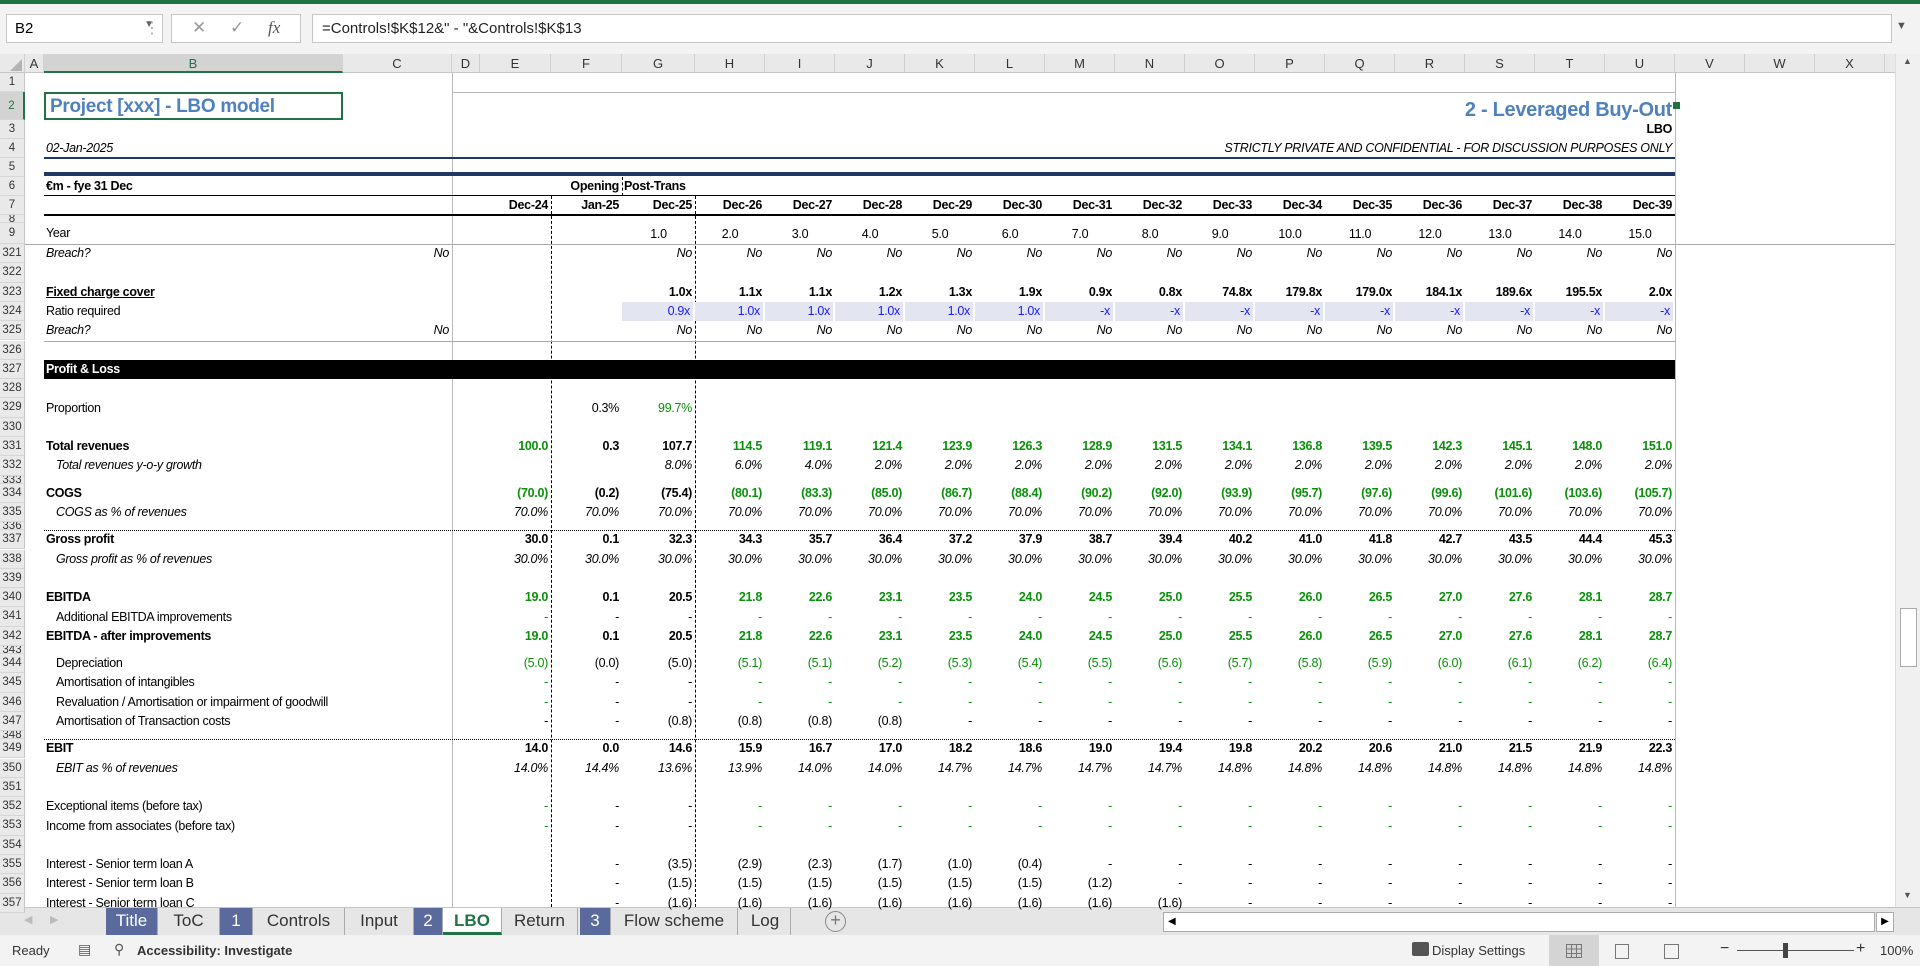  What do you see at coordinates (12, 219) in the screenshot?
I see `row-header: 8` at bounding box center [12, 219].